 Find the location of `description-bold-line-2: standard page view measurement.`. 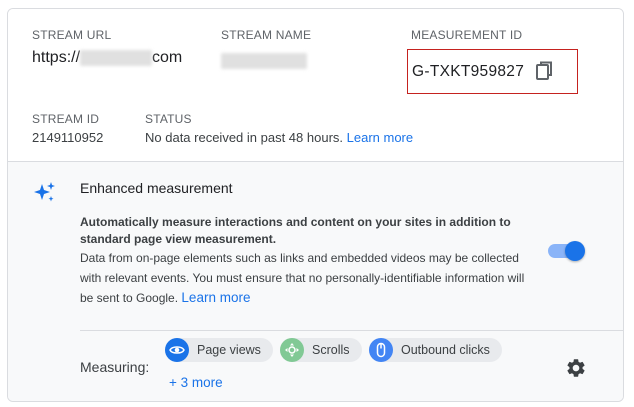

description-bold-line-2: standard page view measurement. is located at coordinates (178, 239).